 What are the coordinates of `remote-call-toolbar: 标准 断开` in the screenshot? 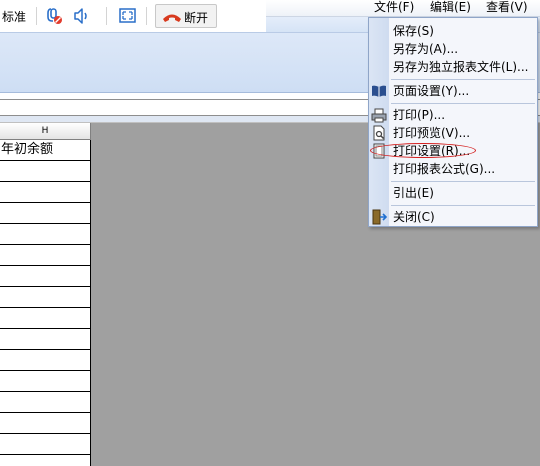 It's located at (133, 16).